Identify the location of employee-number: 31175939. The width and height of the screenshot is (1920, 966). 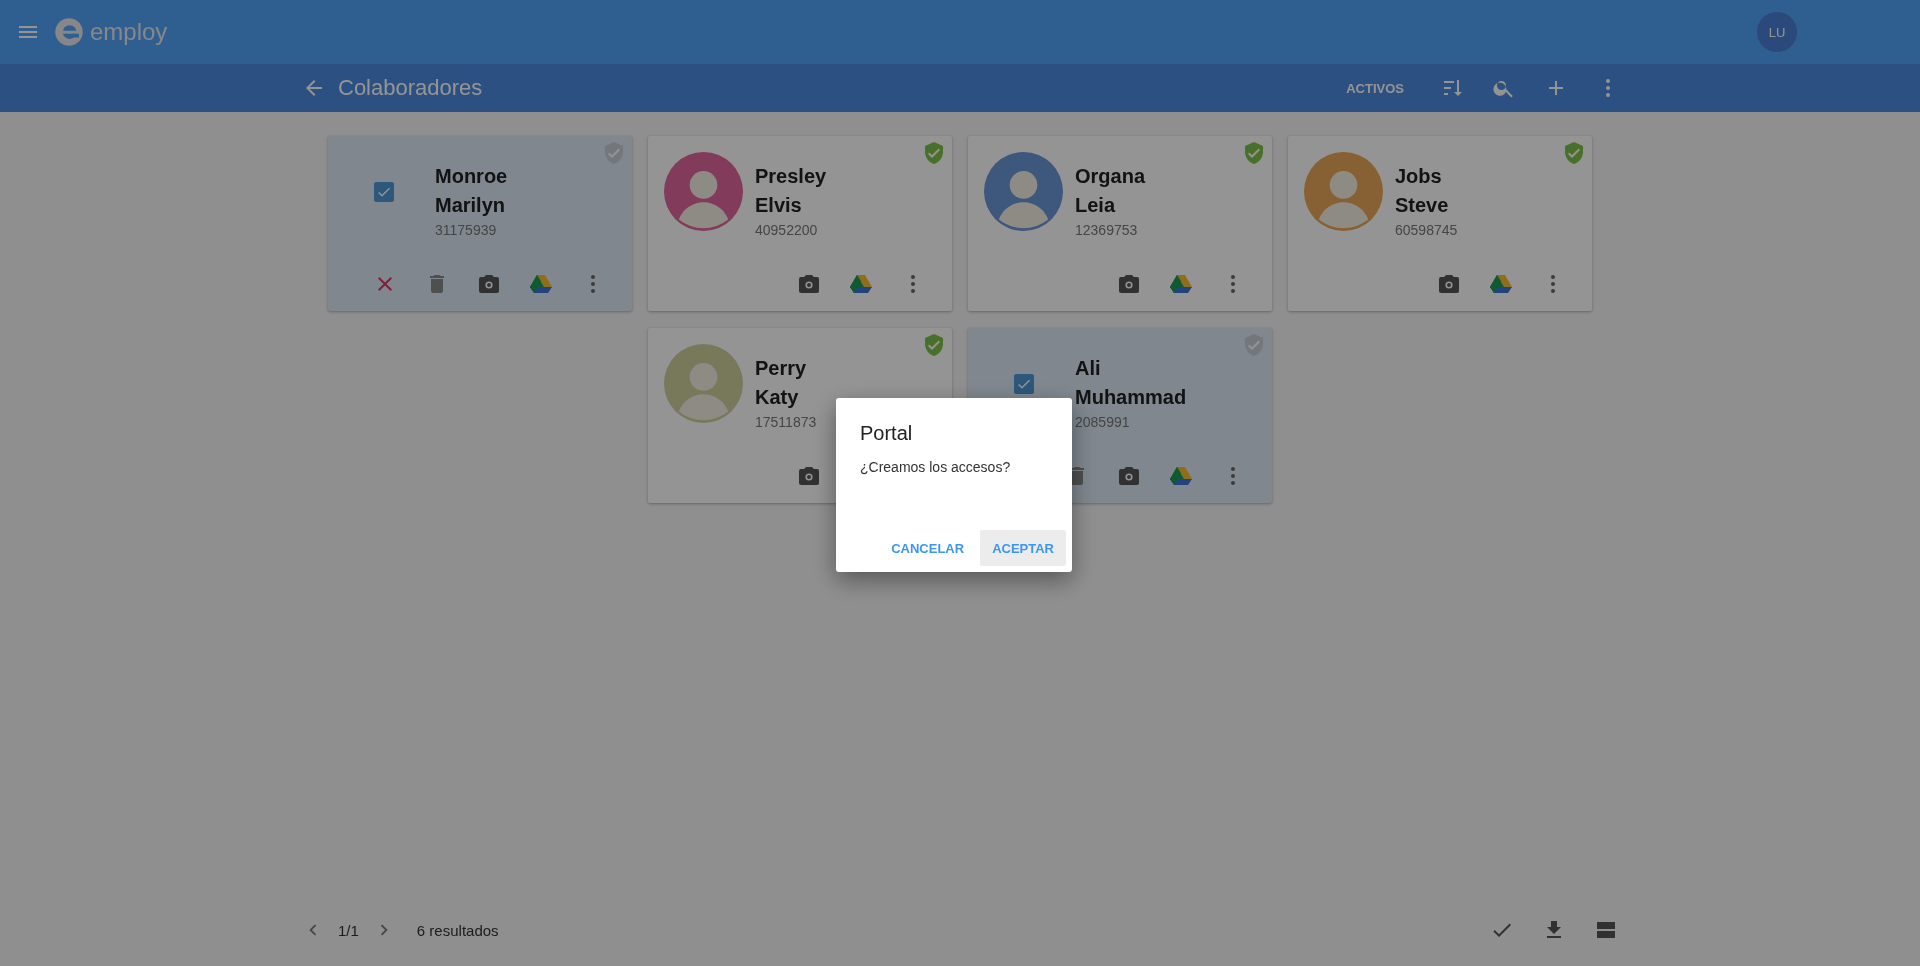
(466, 230).